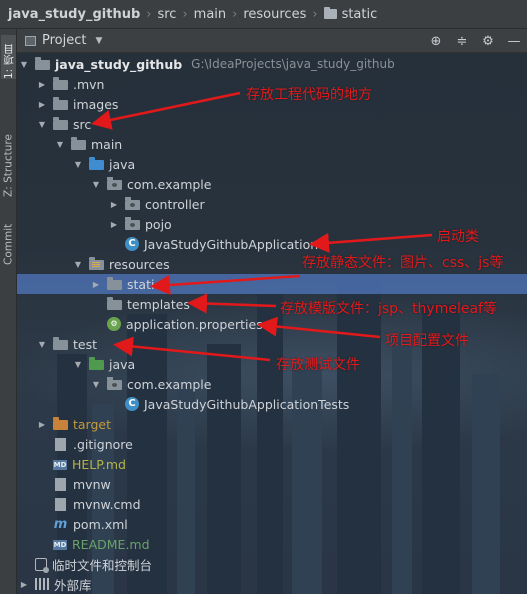 This screenshot has height=594, width=527. What do you see at coordinates (64, 40) in the screenshot?
I see `project-view-selector: Project` at bounding box center [64, 40].